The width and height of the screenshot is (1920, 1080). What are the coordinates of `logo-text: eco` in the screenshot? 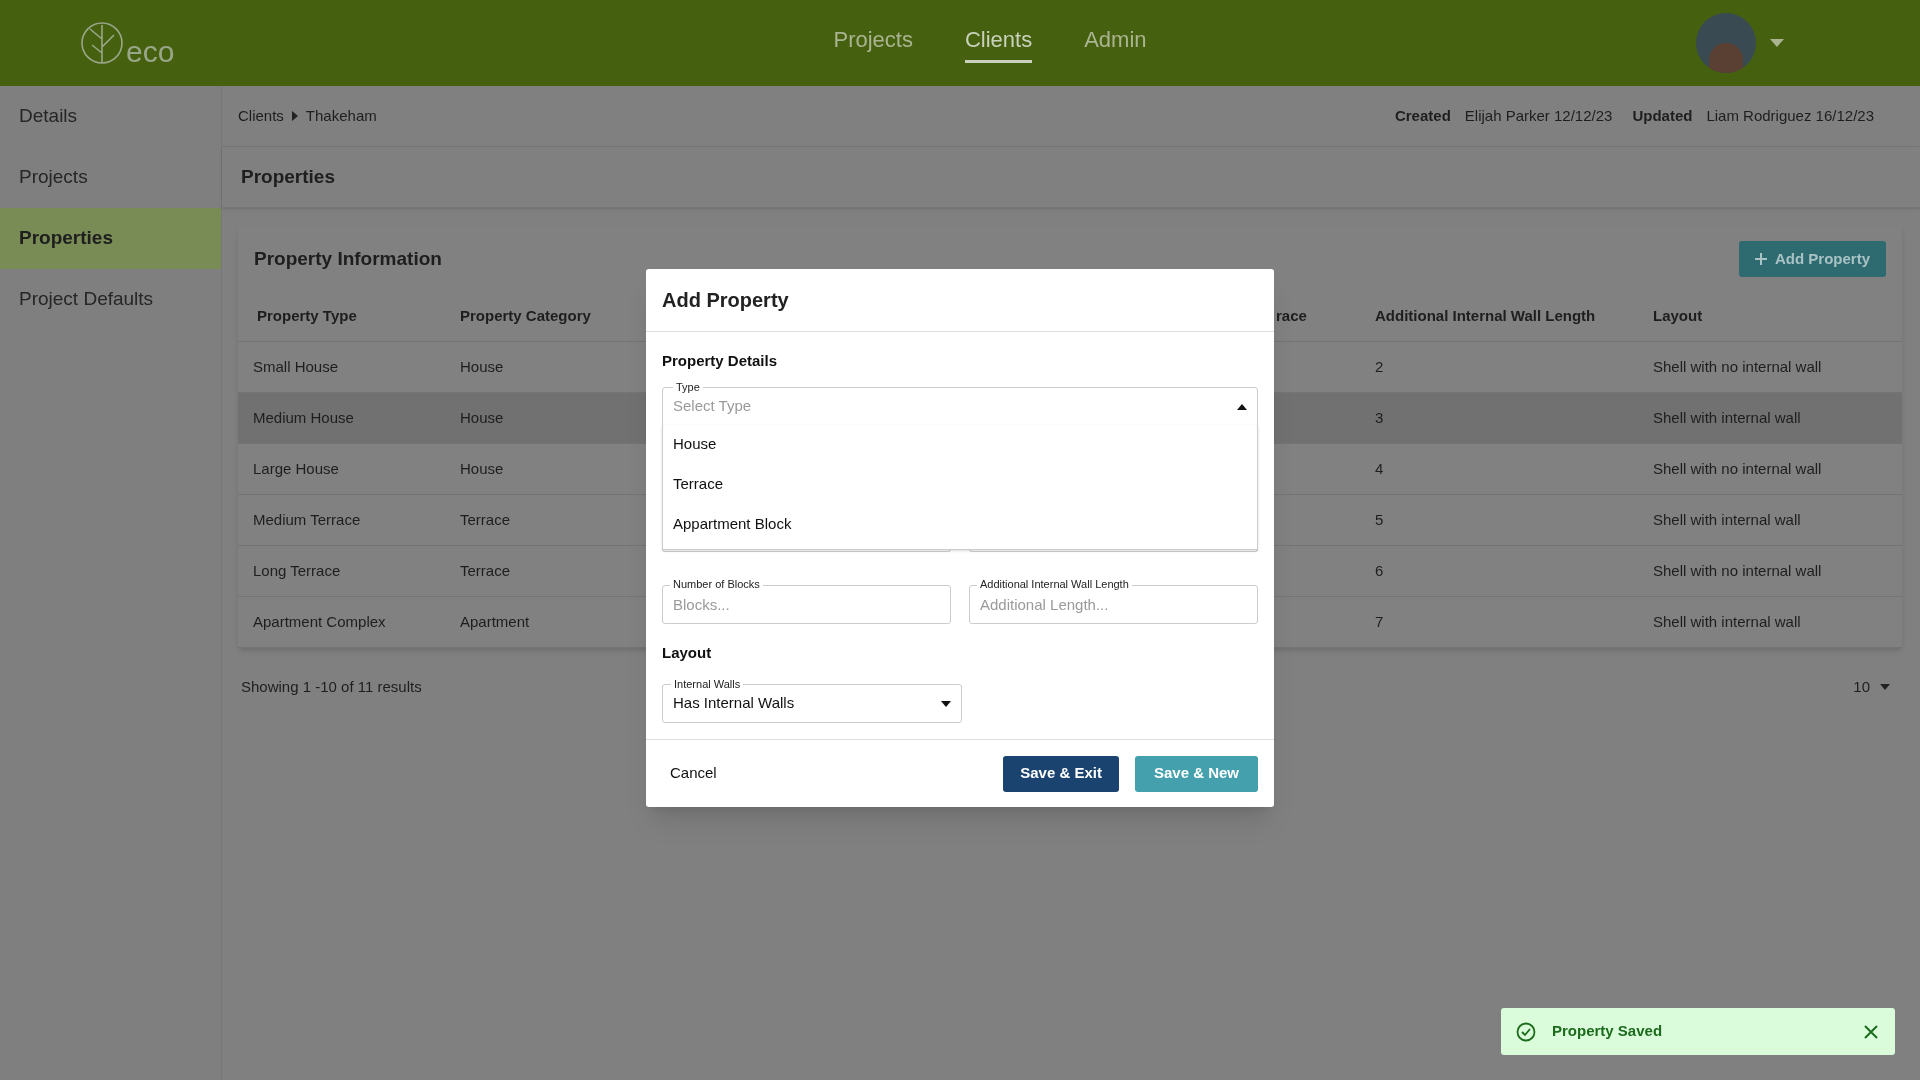 It's located at (150, 52).